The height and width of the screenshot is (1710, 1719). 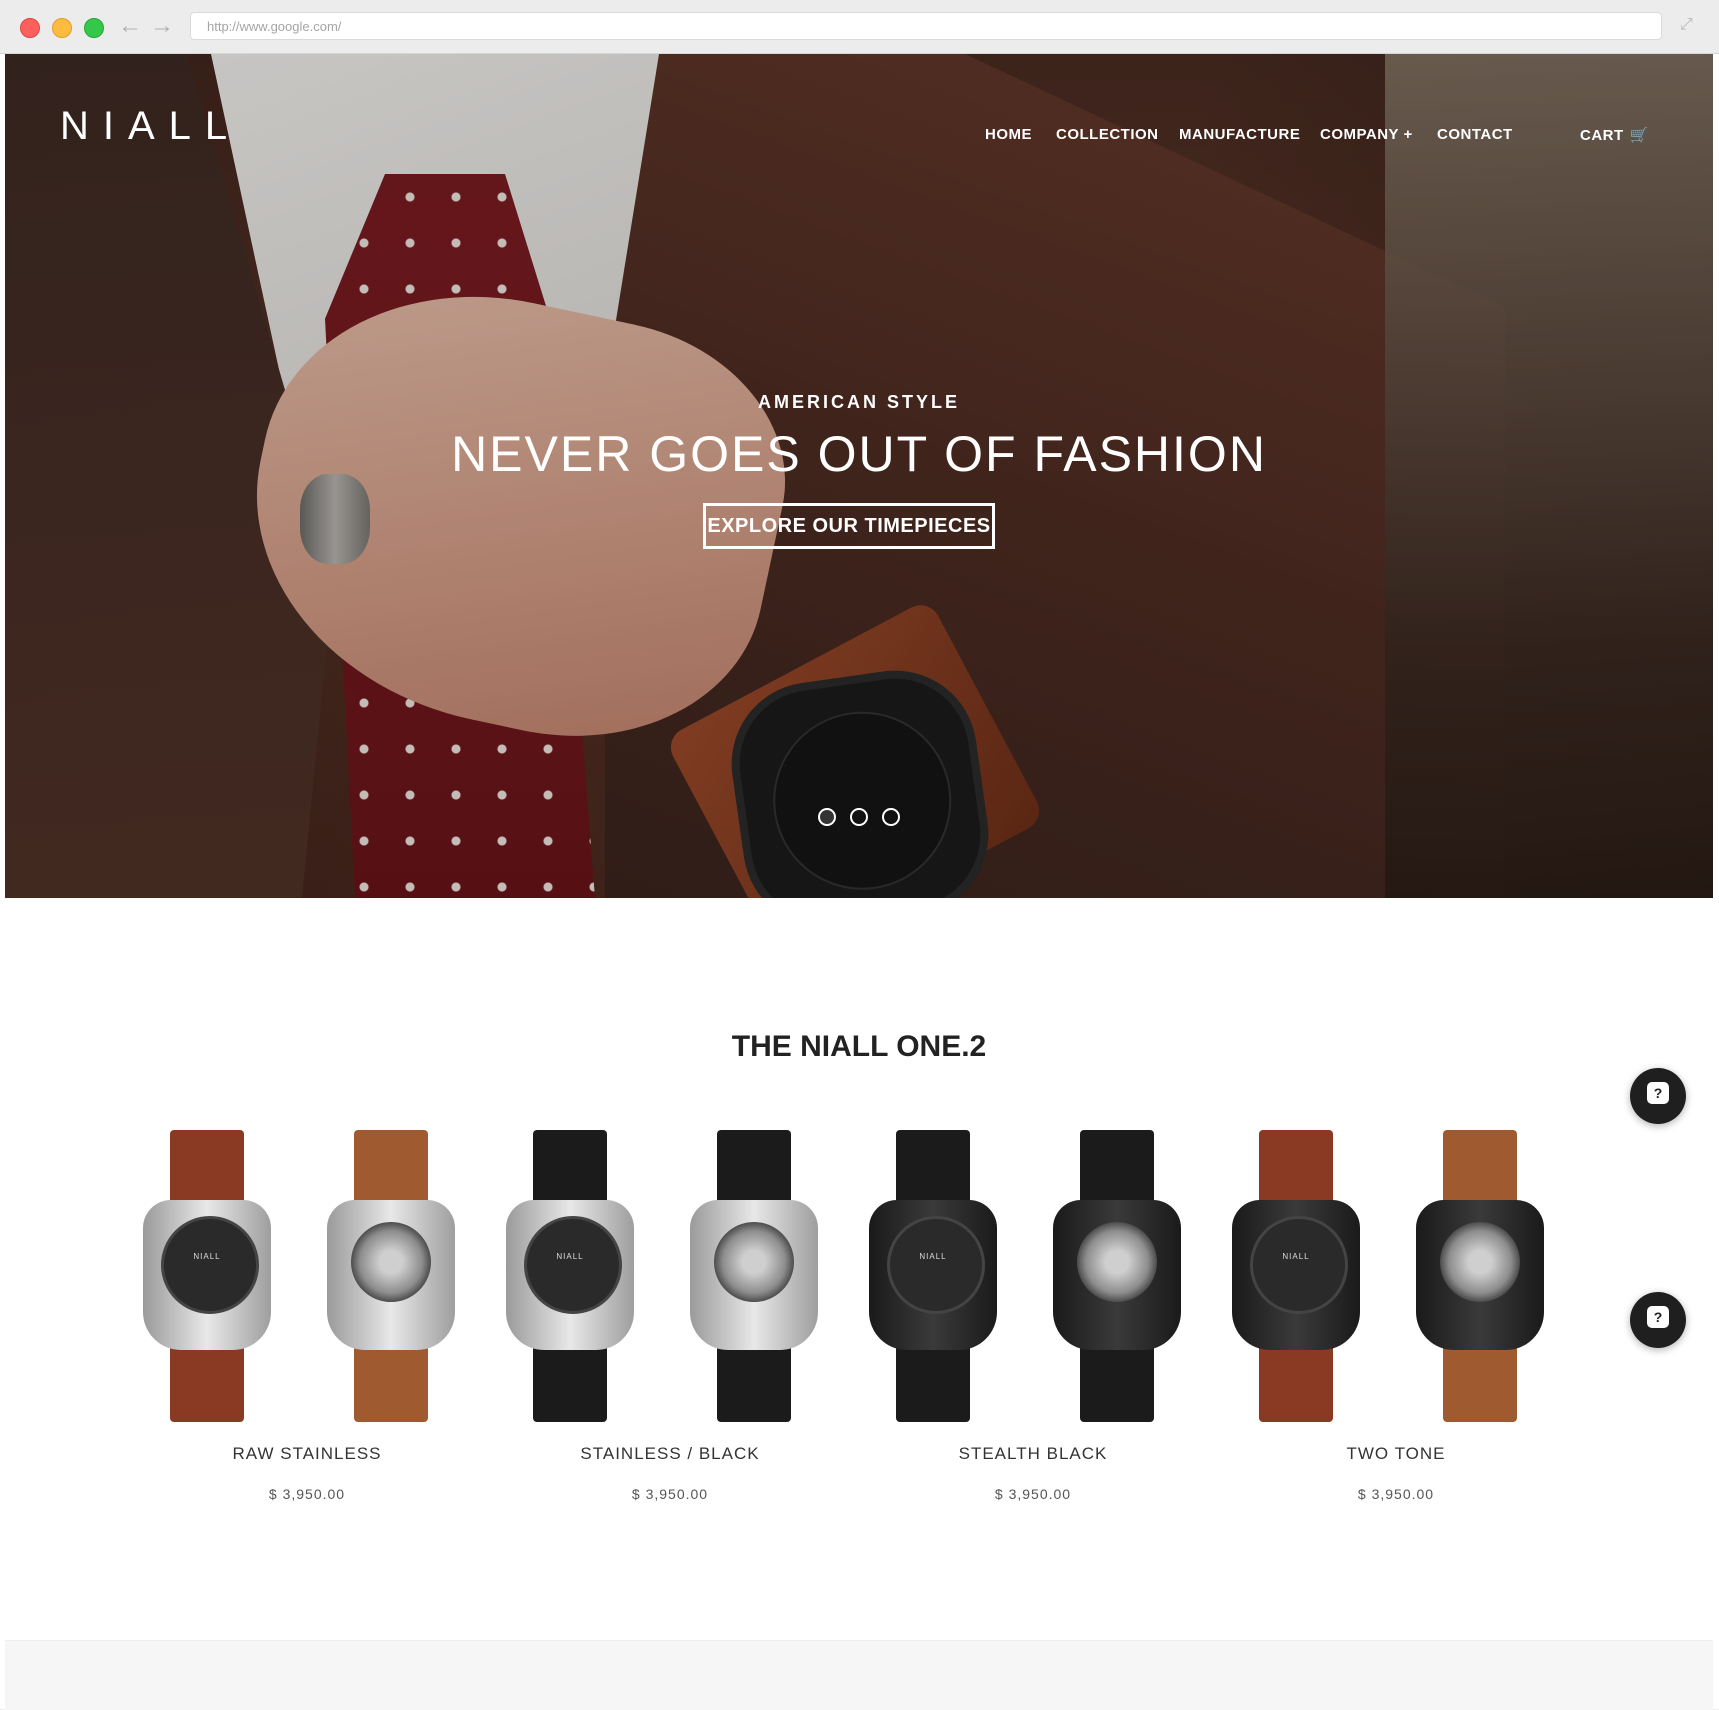 What do you see at coordinates (1033, 1454) in the screenshot?
I see `product-name: STEALTH BLACK` at bounding box center [1033, 1454].